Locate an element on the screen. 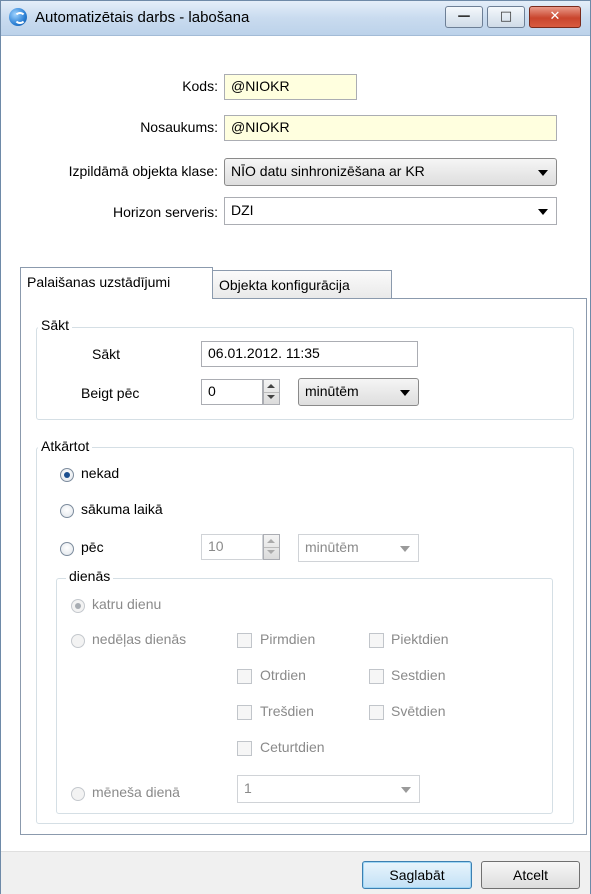  checkbox-piektdien is located at coordinates (376, 640).